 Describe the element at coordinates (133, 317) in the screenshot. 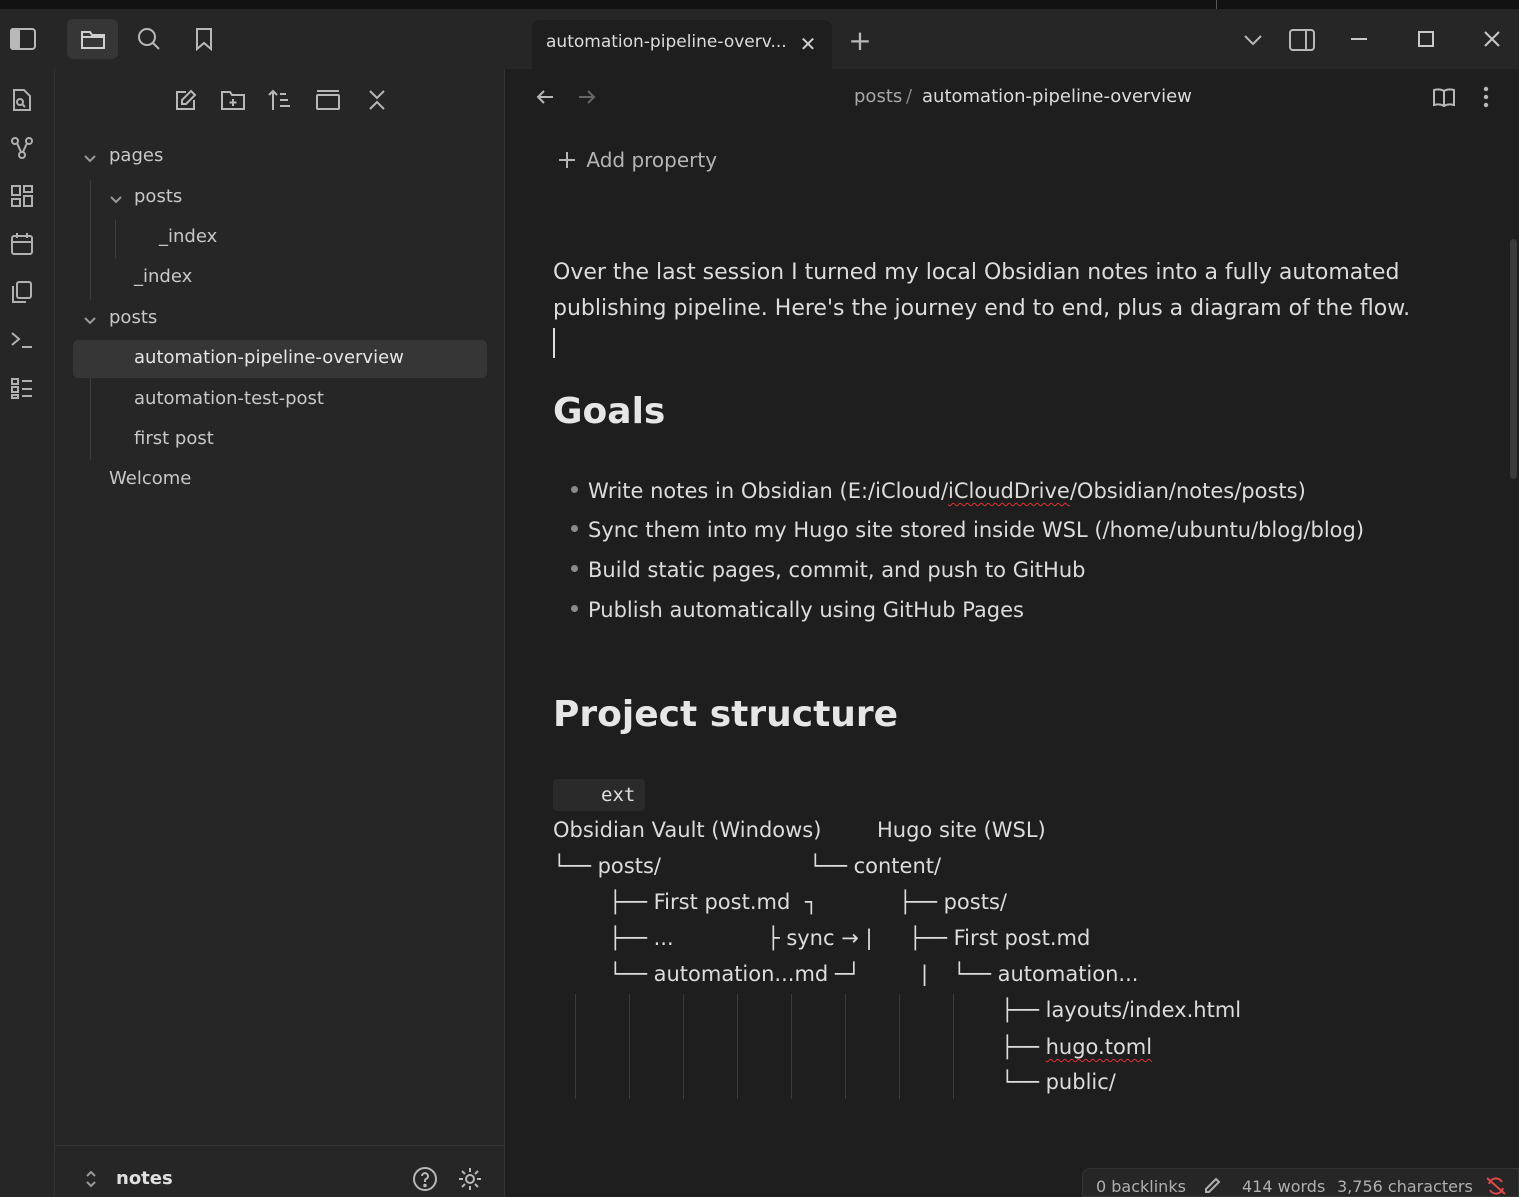

I see `folder-posts: posts` at that location.